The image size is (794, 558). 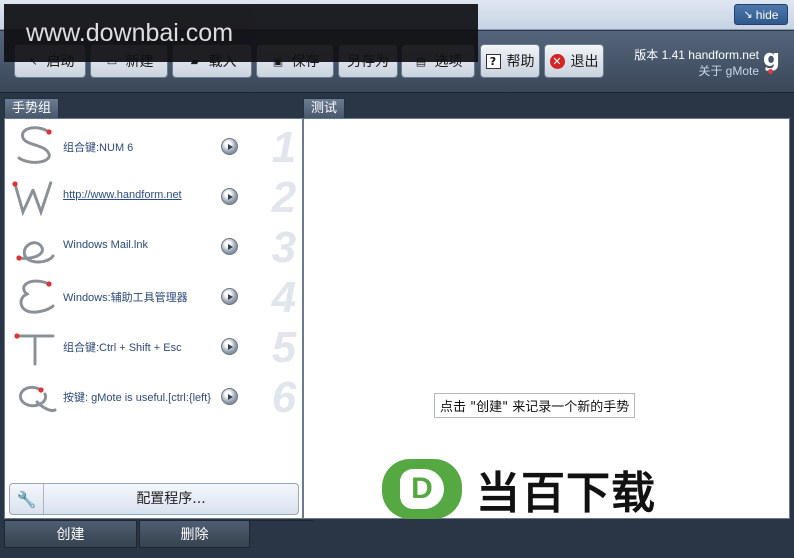 What do you see at coordinates (105, 245) in the screenshot?
I see `gesture-action-text: Windows Mail.lnk` at bounding box center [105, 245].